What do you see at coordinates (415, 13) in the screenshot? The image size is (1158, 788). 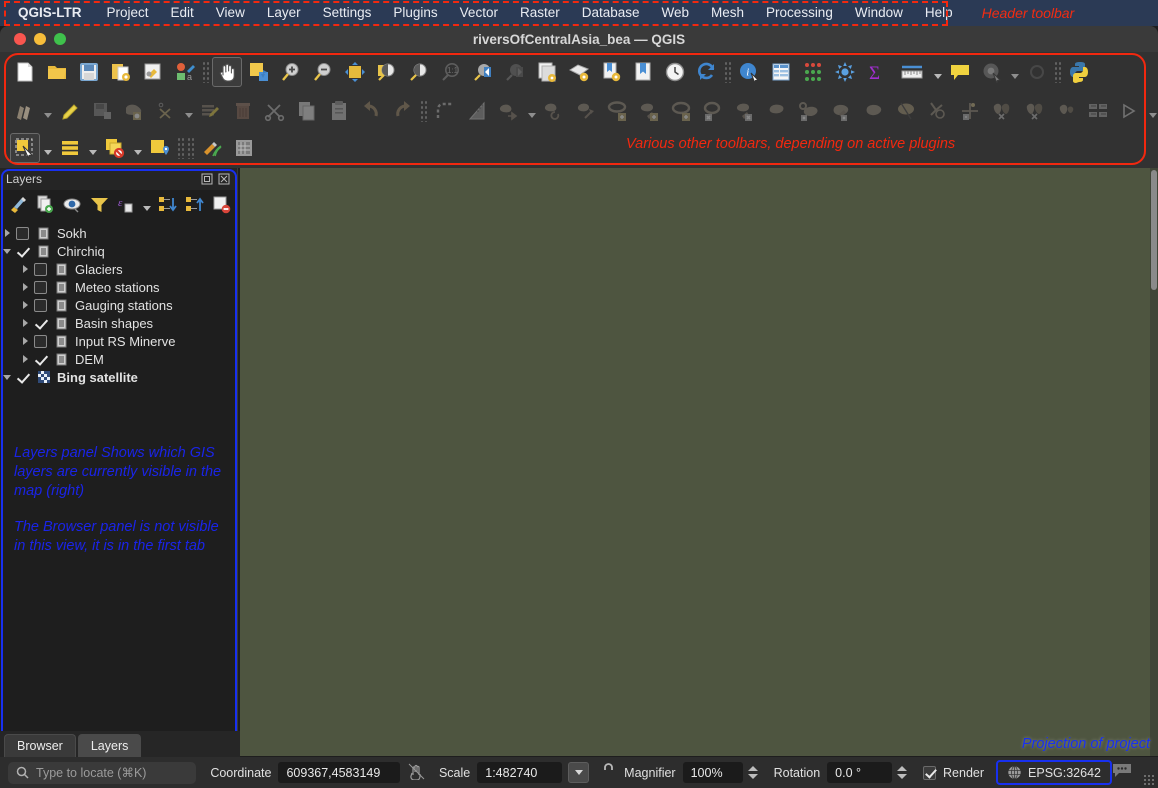 I see `menu-item-plugins: Plugins` at bounding box center [415, 13].